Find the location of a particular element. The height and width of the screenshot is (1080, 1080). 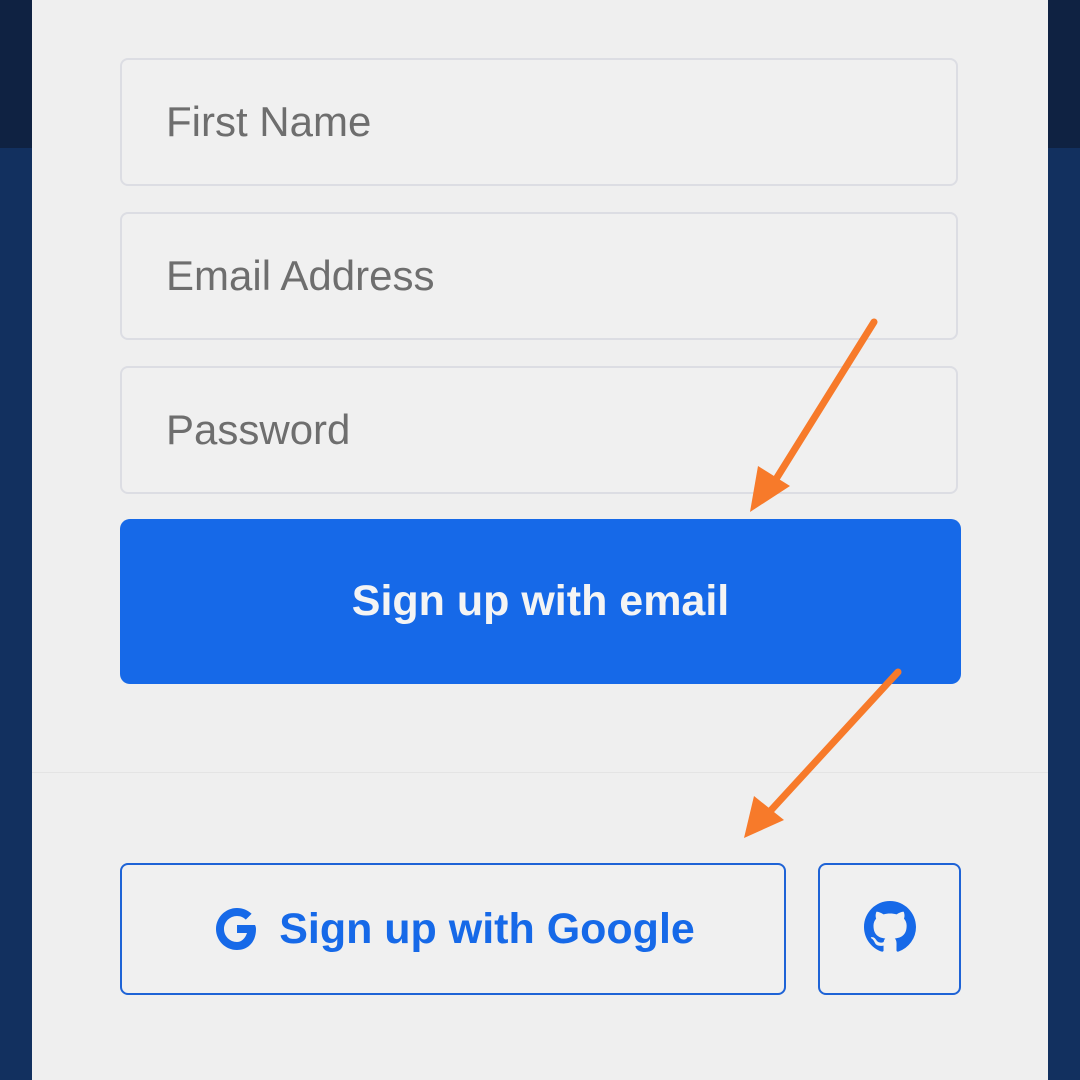

google-g-icon is located at coordinates (237, 929).